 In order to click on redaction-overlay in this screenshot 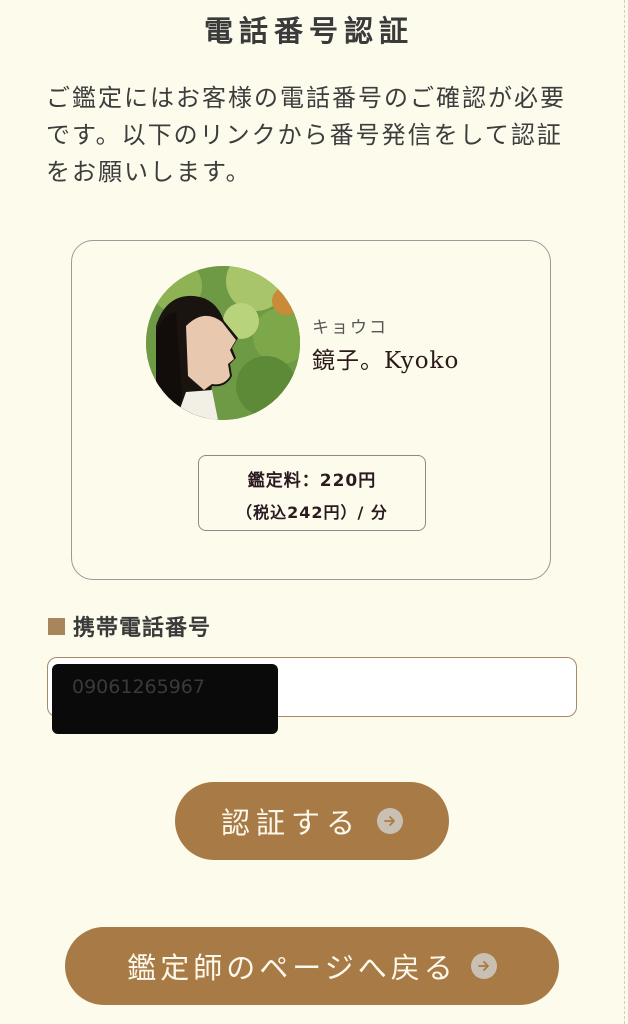, I will do `click(165, 699)`.